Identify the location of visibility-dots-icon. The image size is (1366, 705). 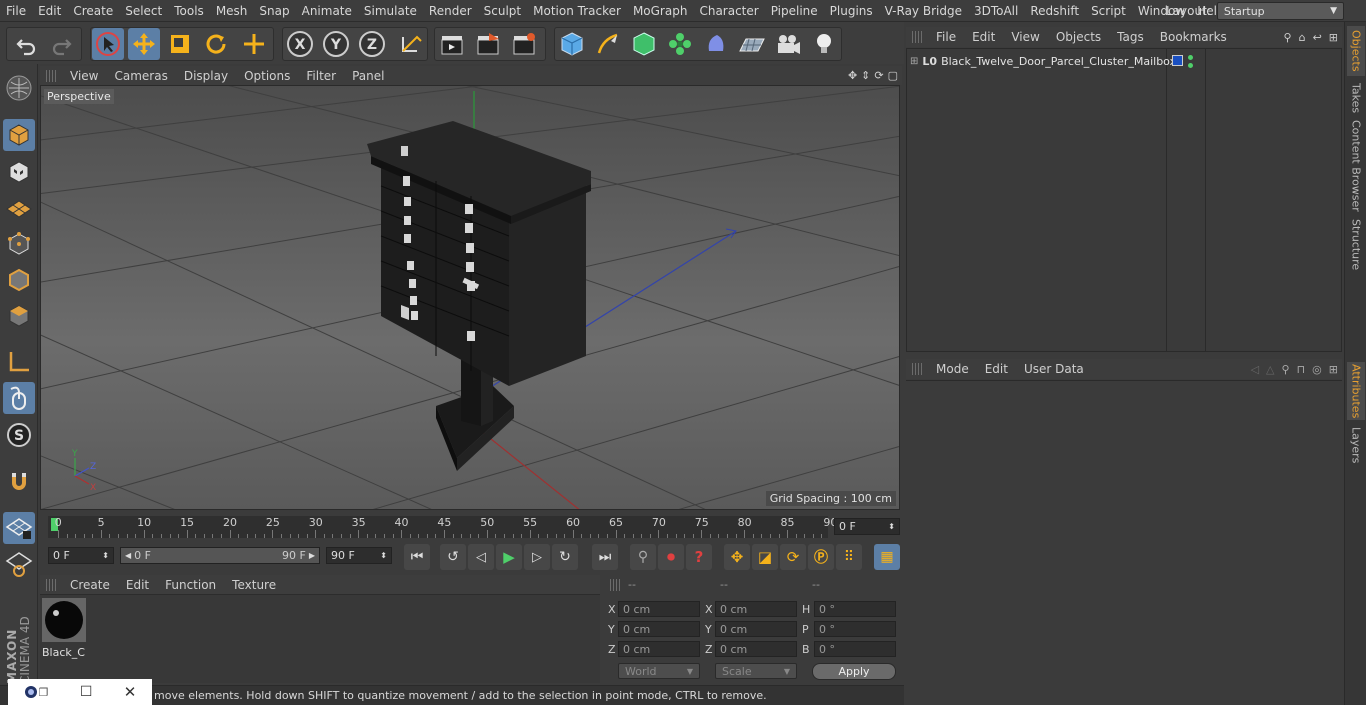
(1191, 61).